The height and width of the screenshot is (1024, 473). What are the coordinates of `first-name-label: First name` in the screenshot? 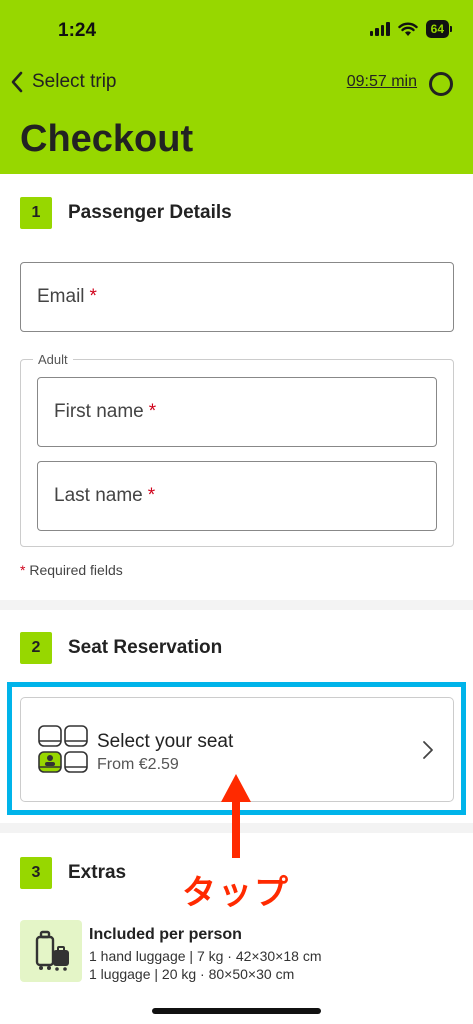 It's located at (99, 411).